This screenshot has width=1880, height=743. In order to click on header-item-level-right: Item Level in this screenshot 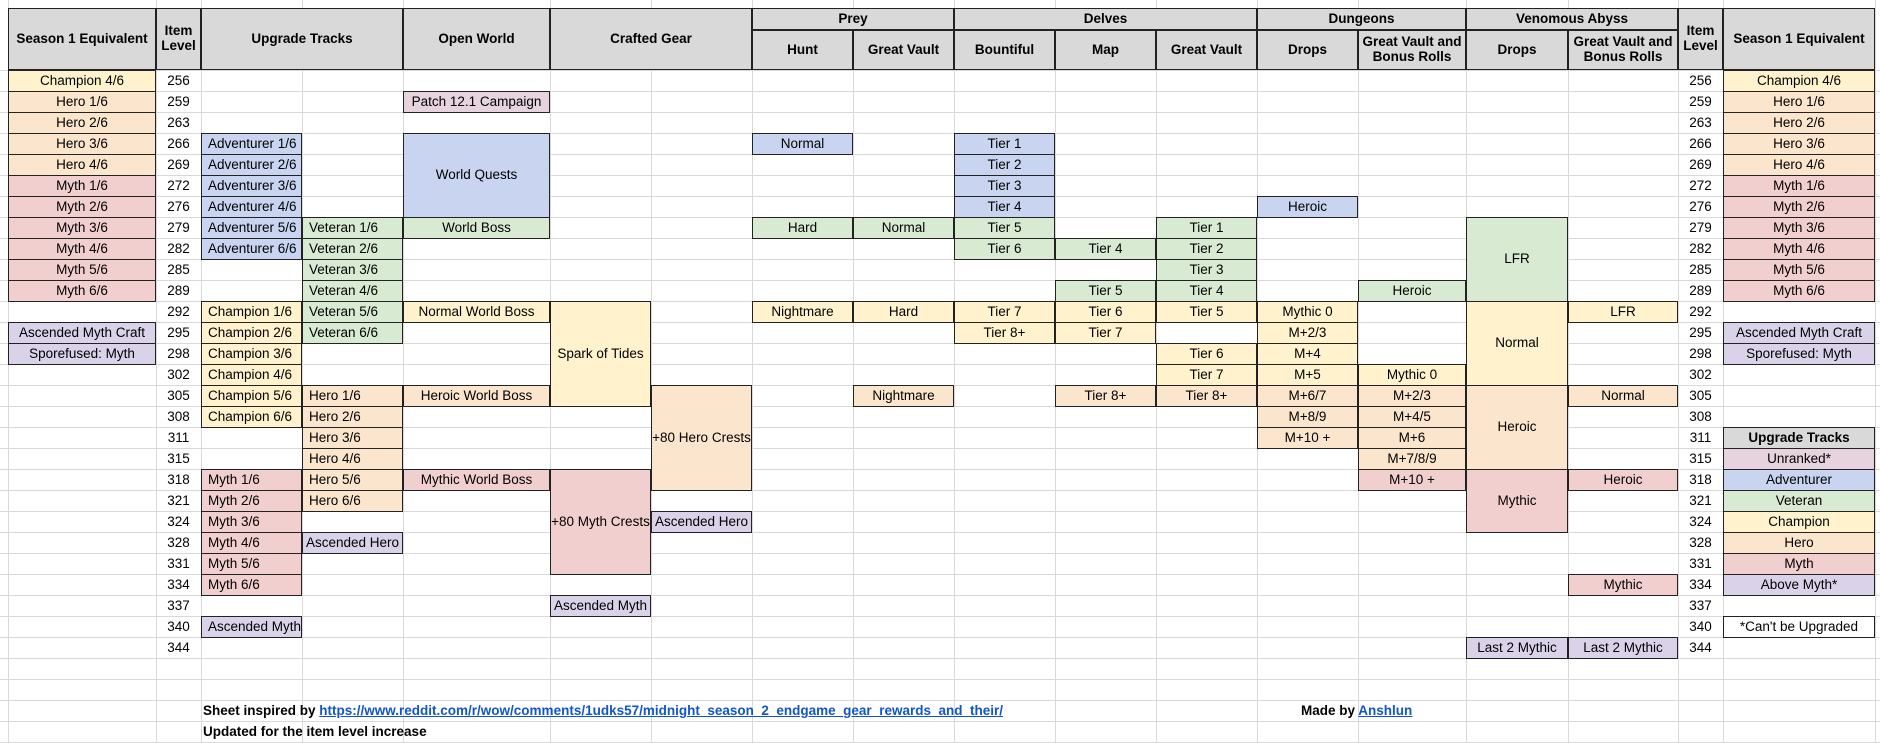, I will do `click(1700, 39)`.